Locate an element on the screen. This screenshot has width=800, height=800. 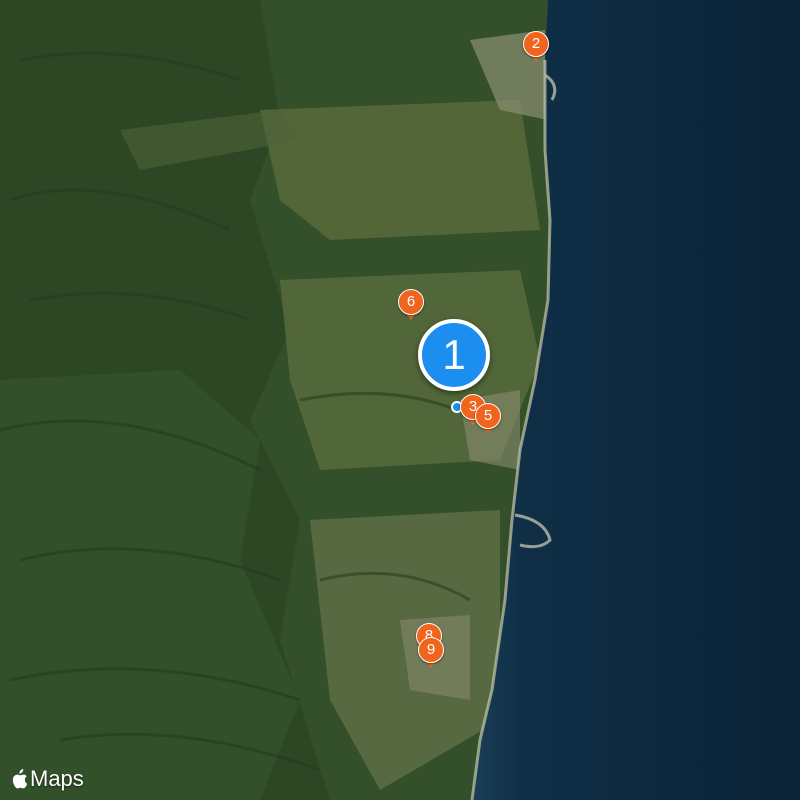
maps-attribution: Maps is located at coordinates (47, 779).